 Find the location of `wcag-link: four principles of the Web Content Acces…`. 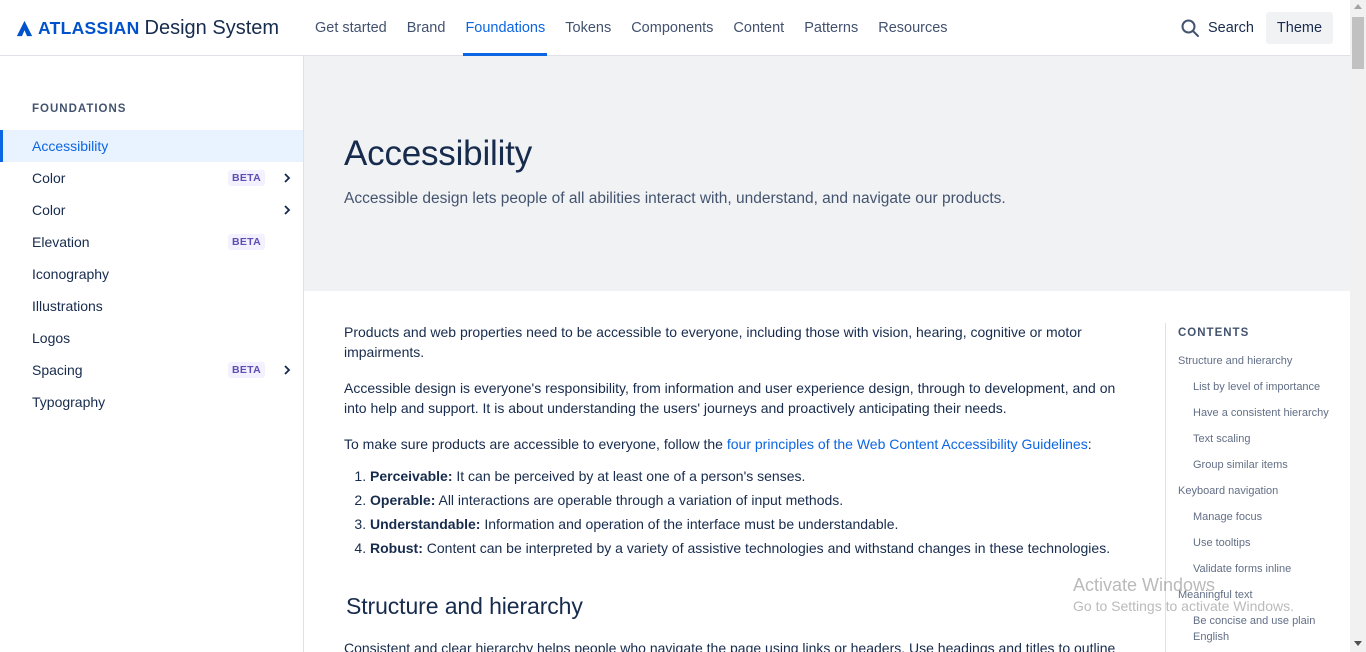

wcag-link: four principles of the Web Content Acces… is located at coordinates (907, 444).